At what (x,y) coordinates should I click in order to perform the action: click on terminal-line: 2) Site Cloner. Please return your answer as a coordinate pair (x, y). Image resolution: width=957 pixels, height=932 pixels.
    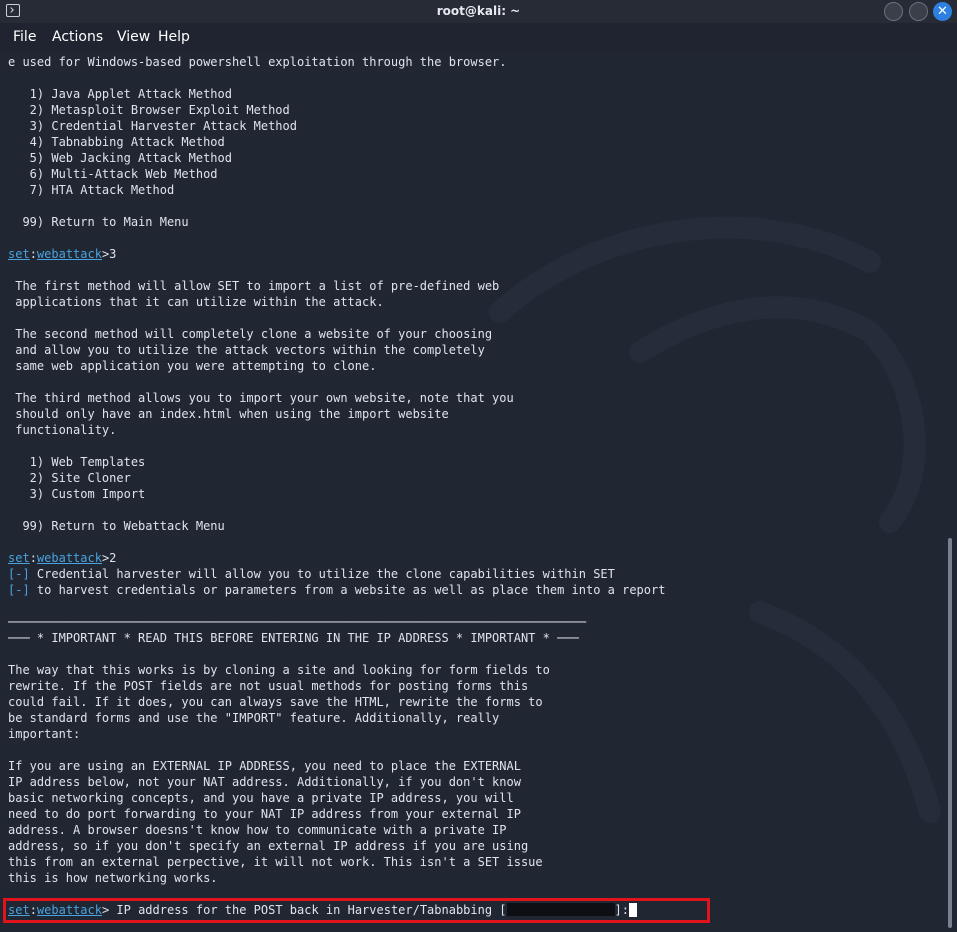
    Looking at the image, I should click on (336, 478).